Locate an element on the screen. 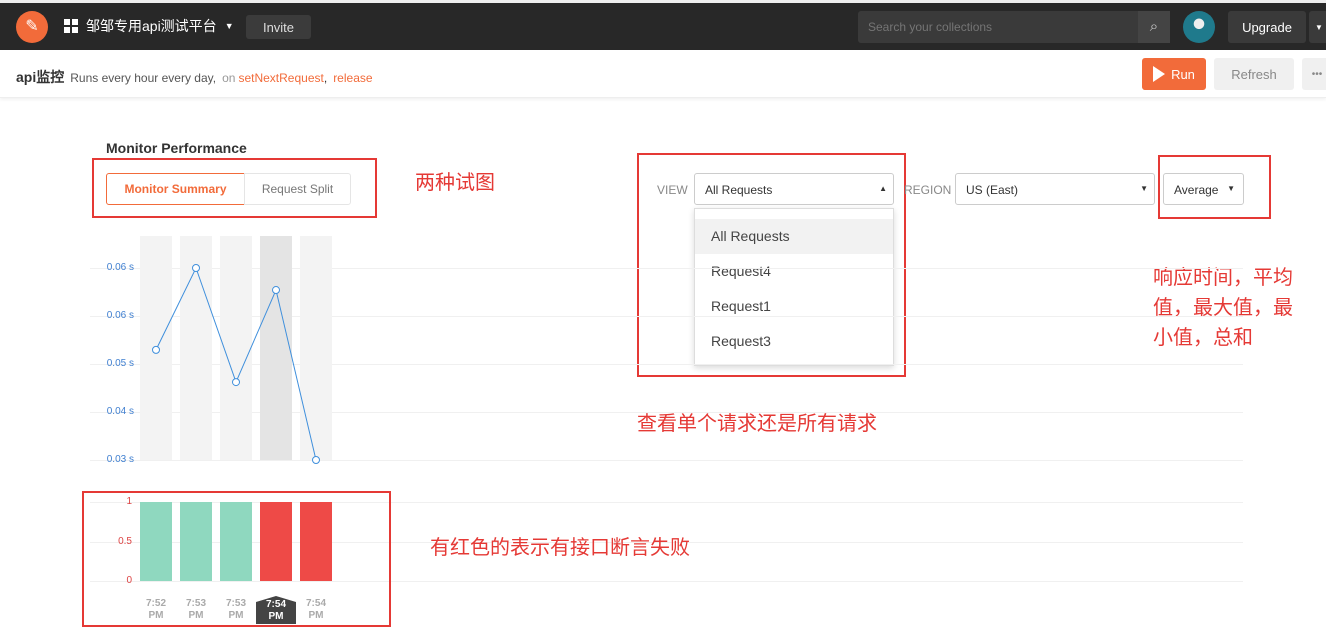 Image resolution: width=1326 pixels, height=640 pixels. refresh-button: Refresh is located at coordinates (1254, 74).